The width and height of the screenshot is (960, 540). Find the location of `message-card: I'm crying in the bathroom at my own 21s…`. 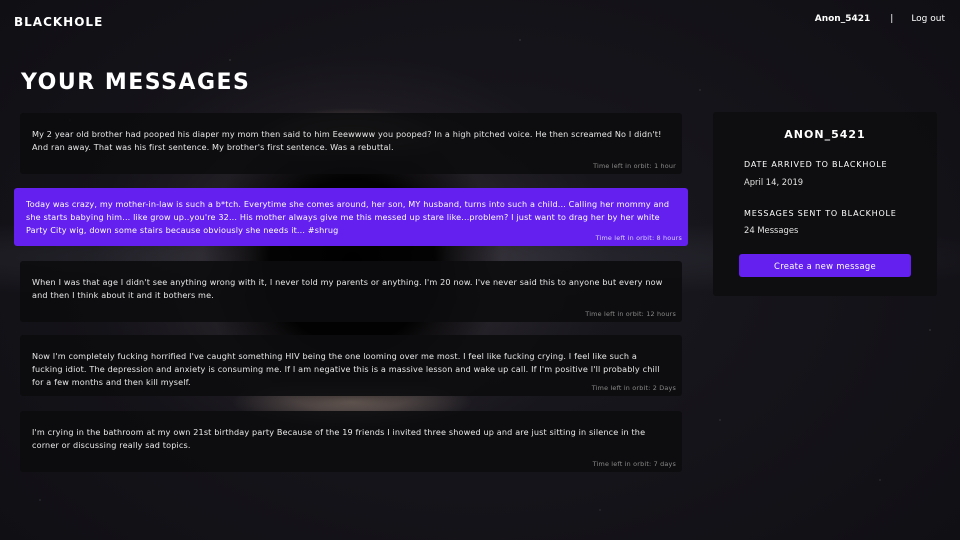

message-card: I'm crying in the bathroom at my own 21s… is located at coordinates (351, 441).